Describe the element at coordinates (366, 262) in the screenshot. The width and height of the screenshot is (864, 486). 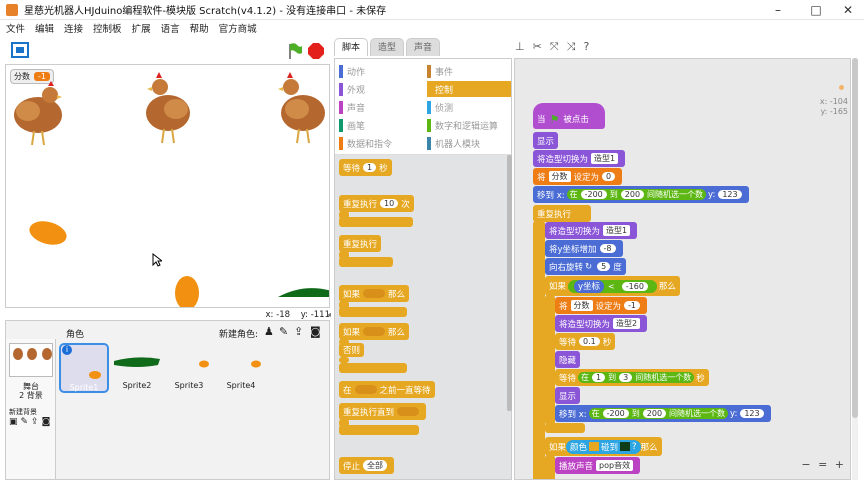
I see `forever-block-foot` at that location.